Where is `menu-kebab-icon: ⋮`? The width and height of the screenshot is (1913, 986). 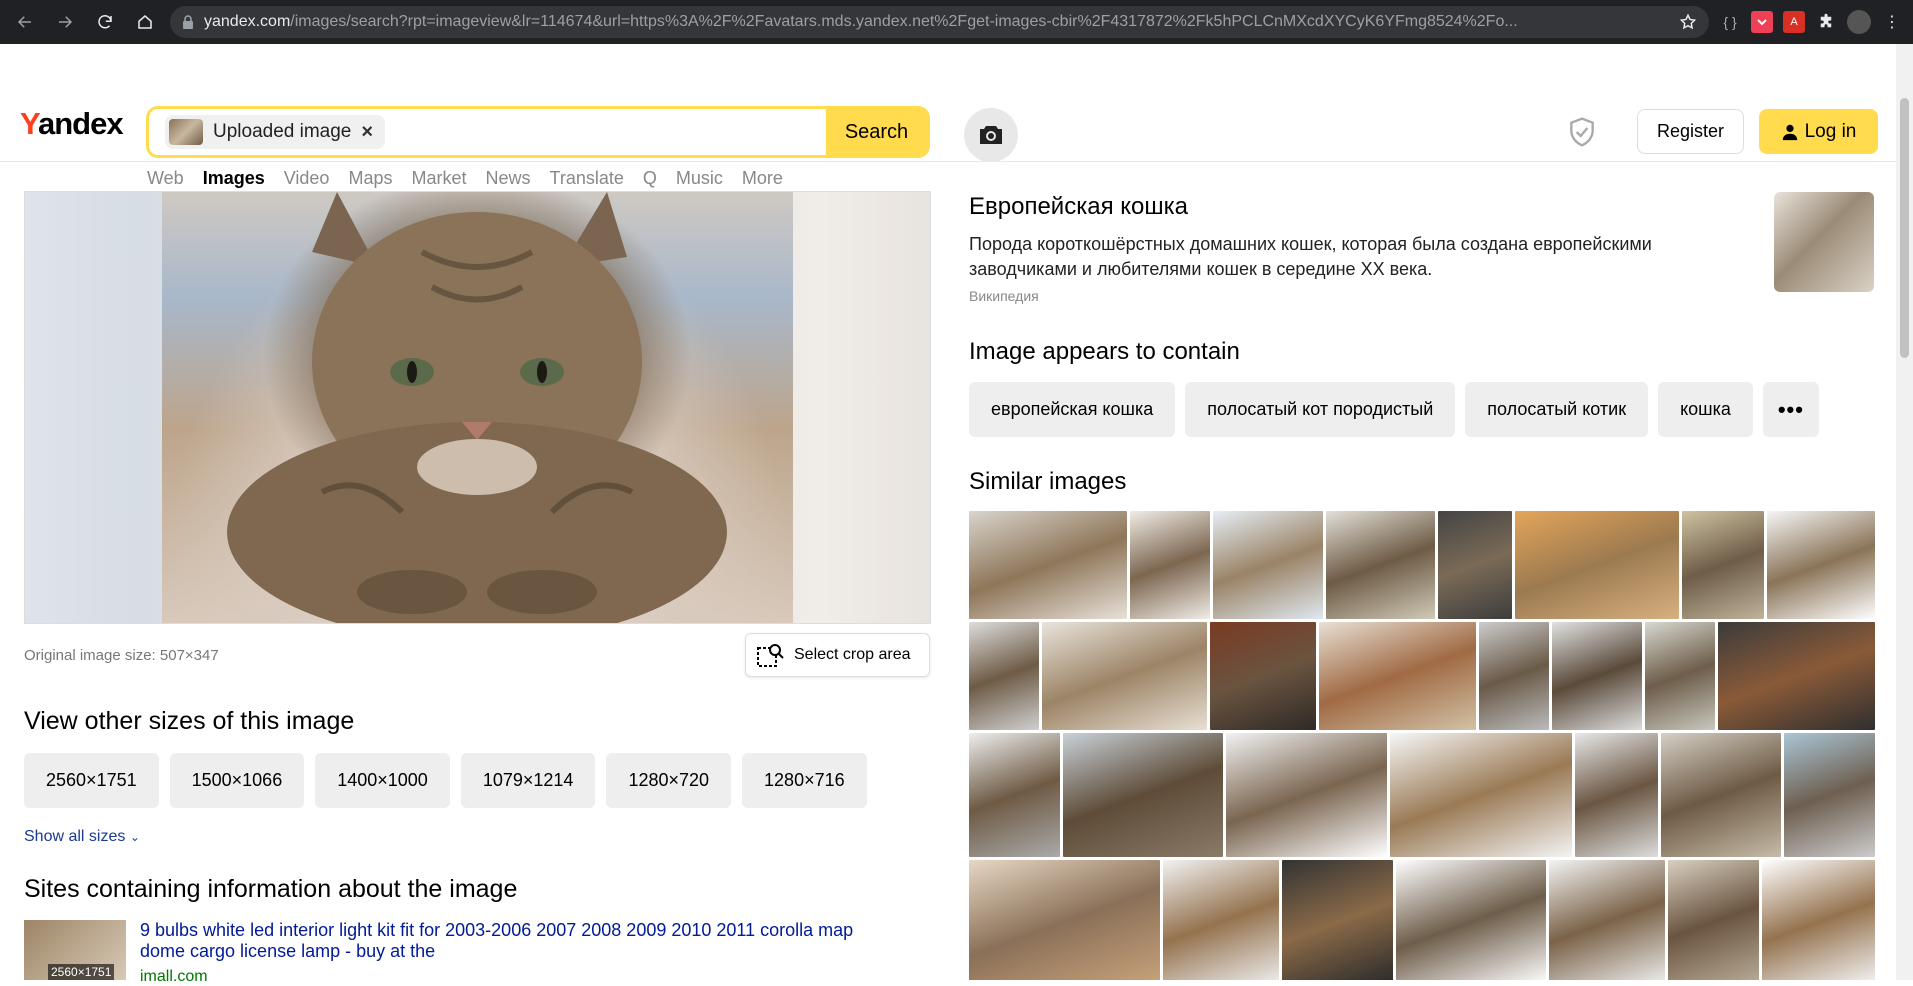
menu-kebab-icon: ⋮ is located at coordinates (1892, 22).